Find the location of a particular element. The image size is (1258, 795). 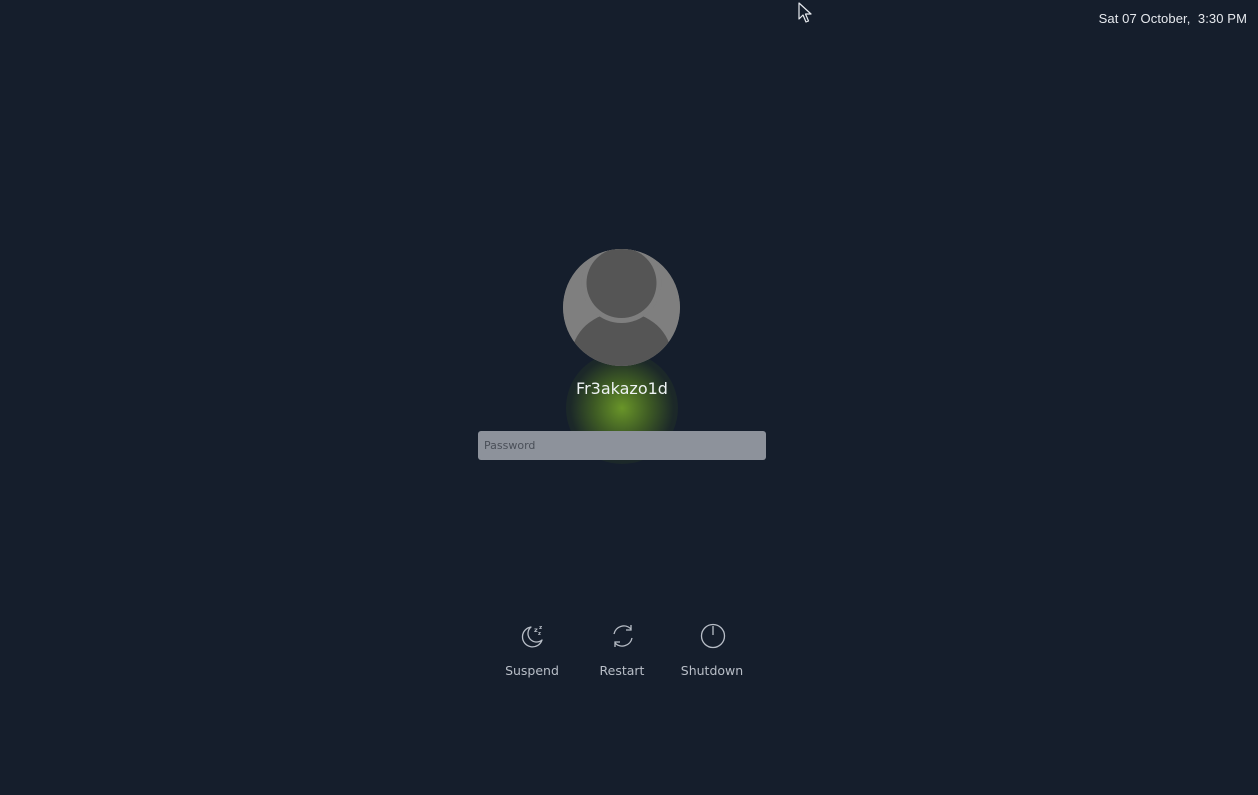

restart-icon is located at coordinates (623, 636).